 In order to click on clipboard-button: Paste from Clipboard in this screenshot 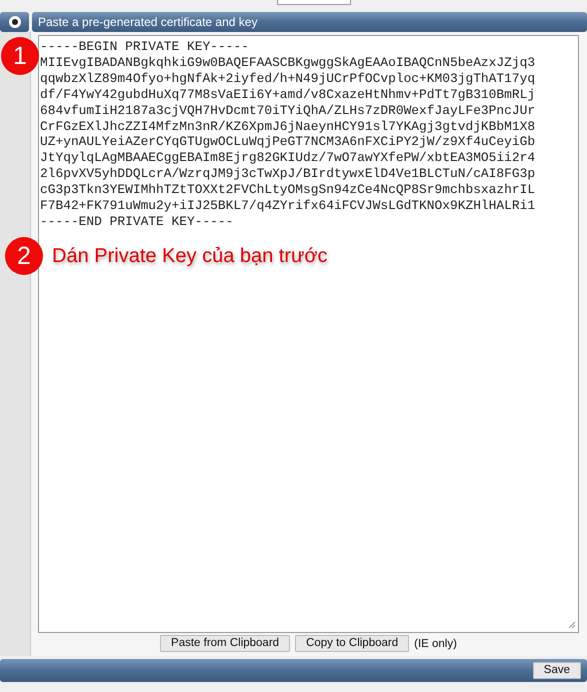, I will do `click(225, 643)`.